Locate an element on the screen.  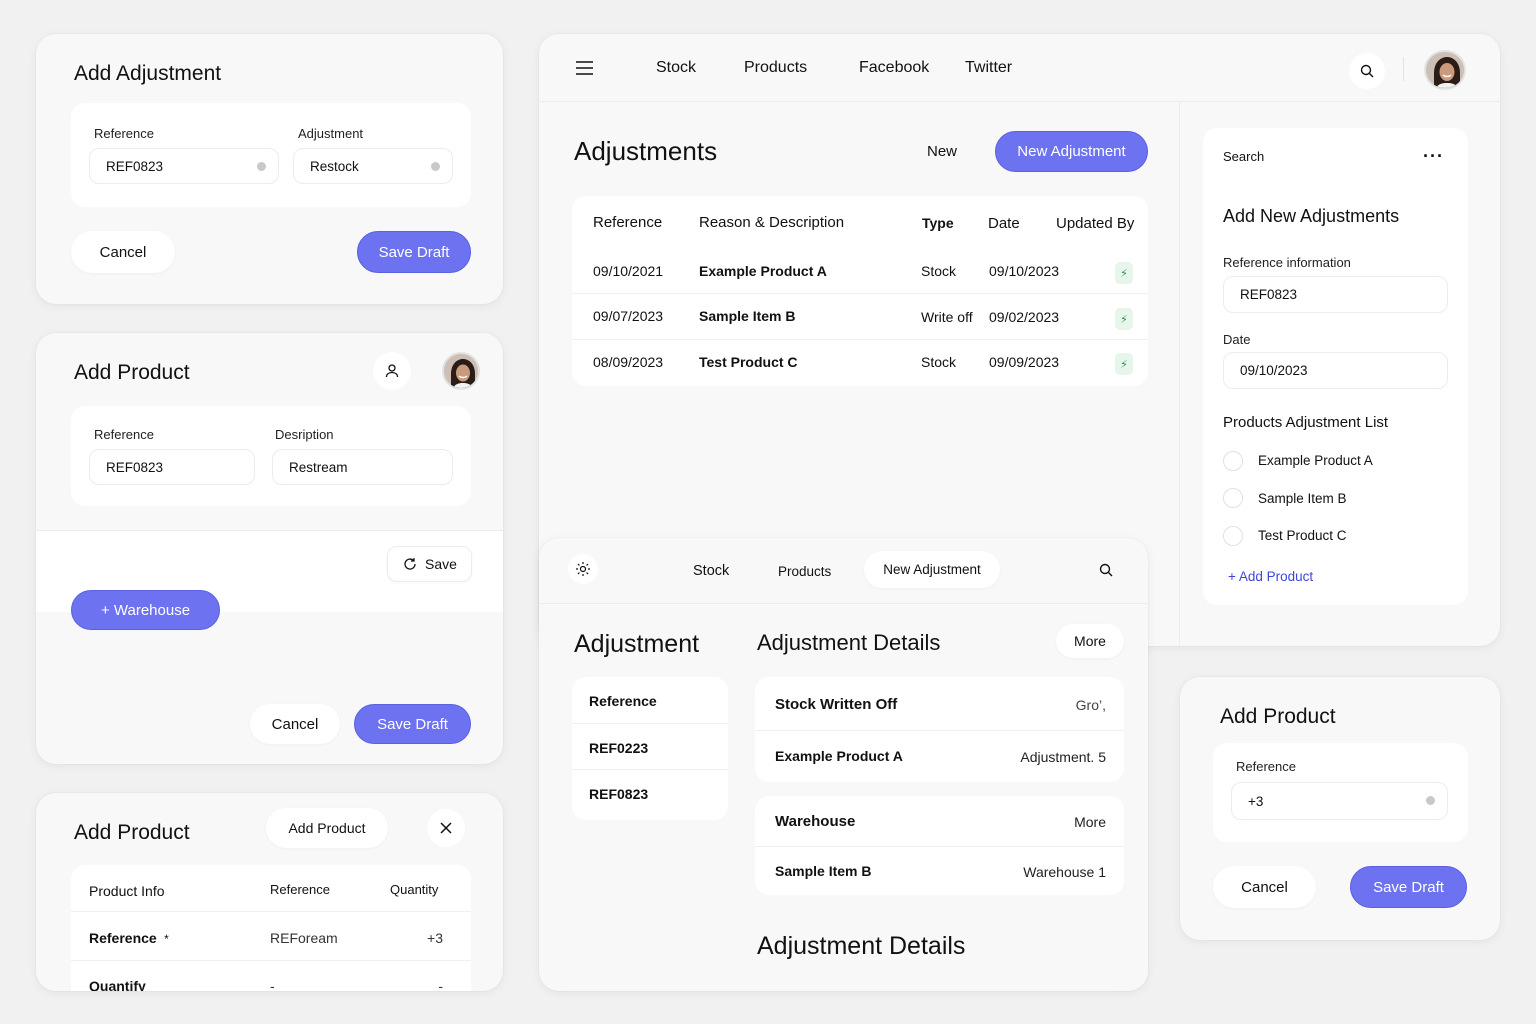
list-item: Test Product C is located at coordinates (1302, 535).